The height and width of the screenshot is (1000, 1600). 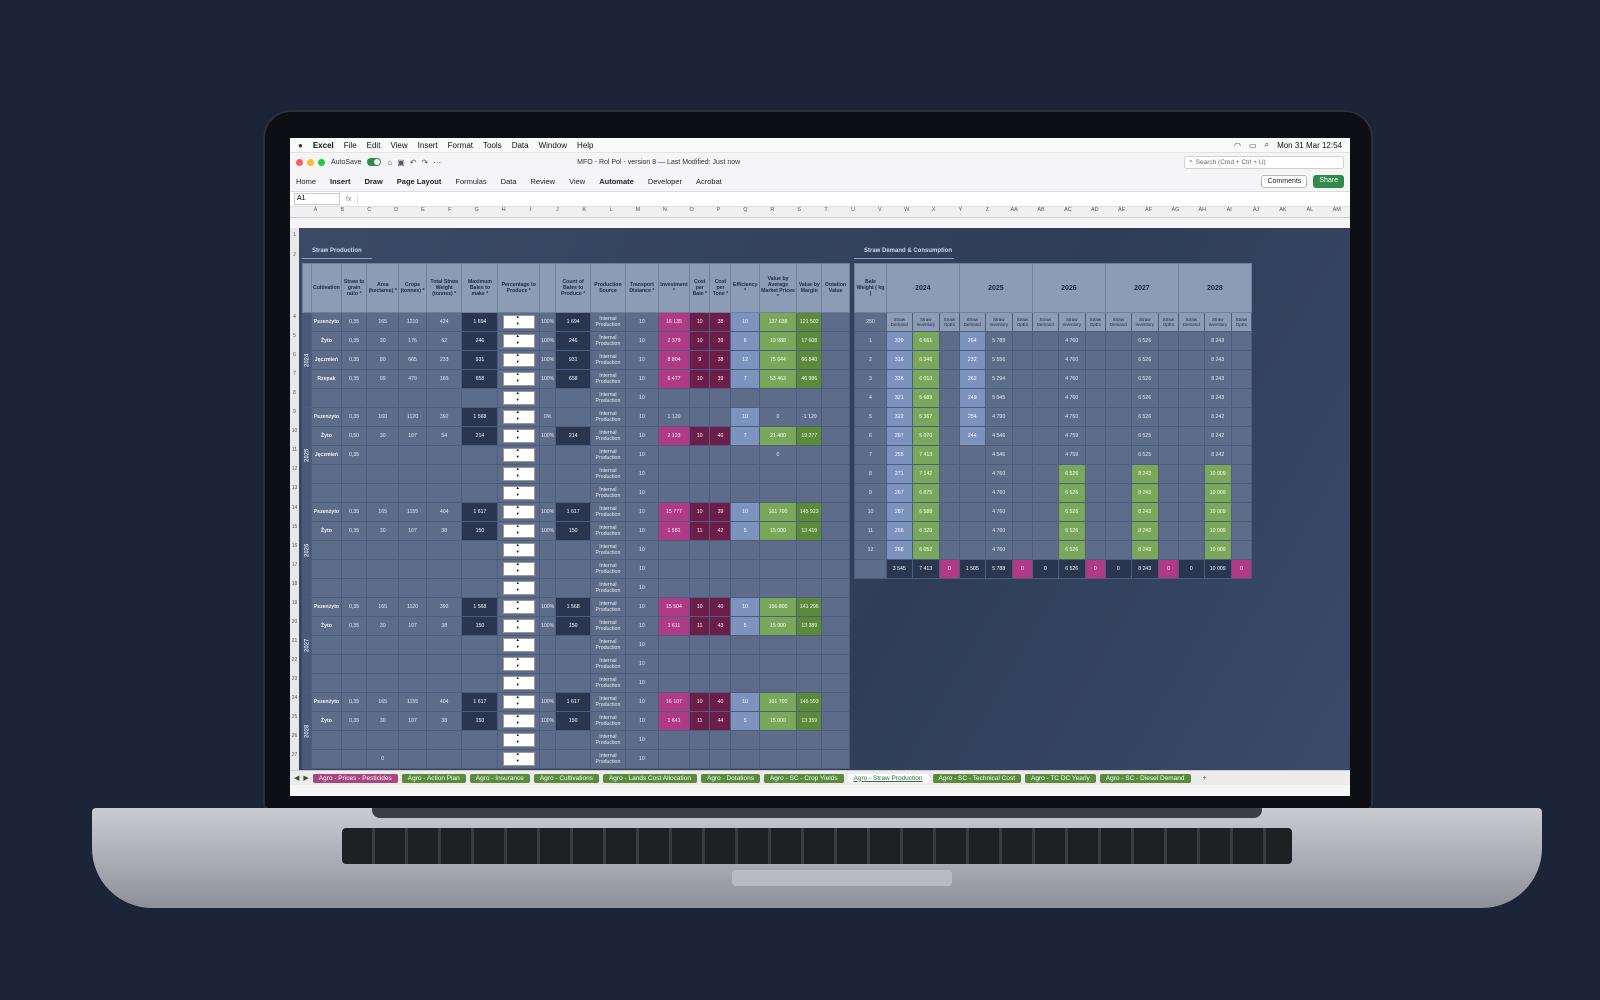 I want to click on search-input: ⌕ Search (Cmd + Ctrl + U), so click(x=1264, y=162).